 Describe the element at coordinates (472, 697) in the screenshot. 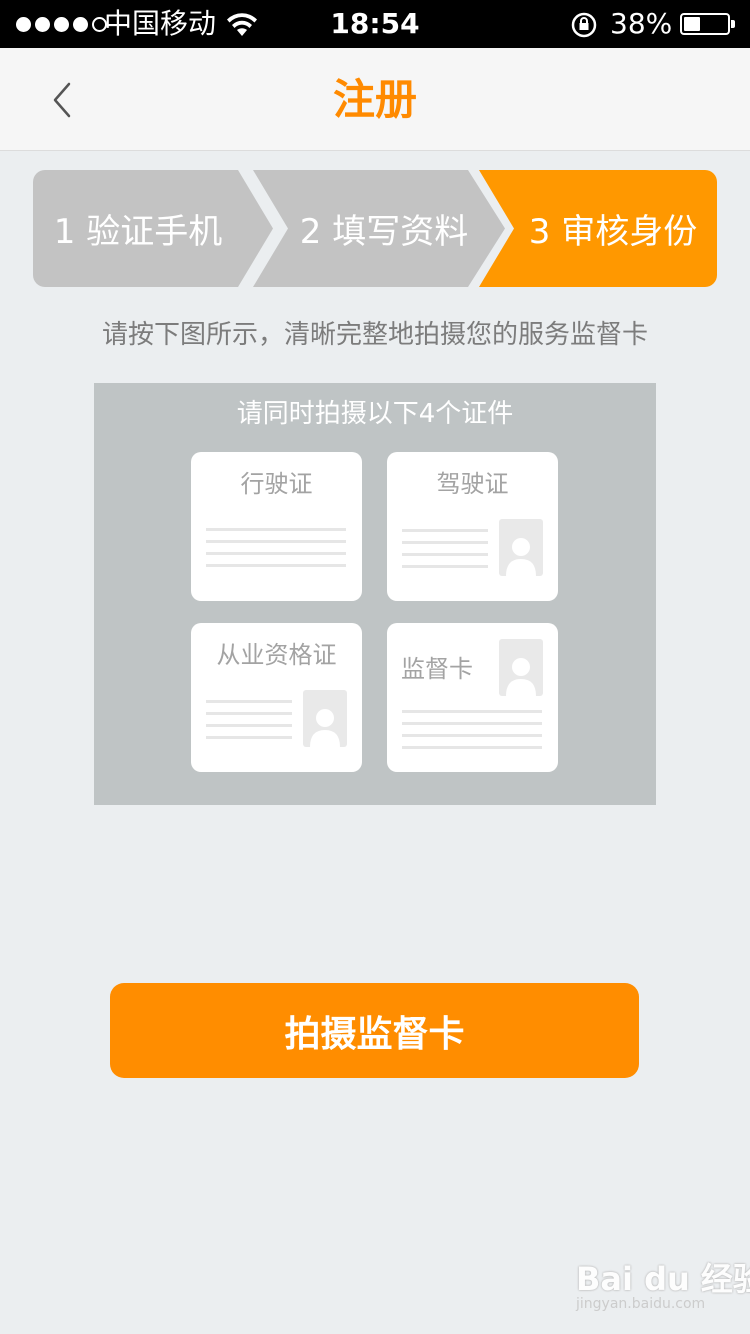

I see `supervision-card: 监督卡` at that location.